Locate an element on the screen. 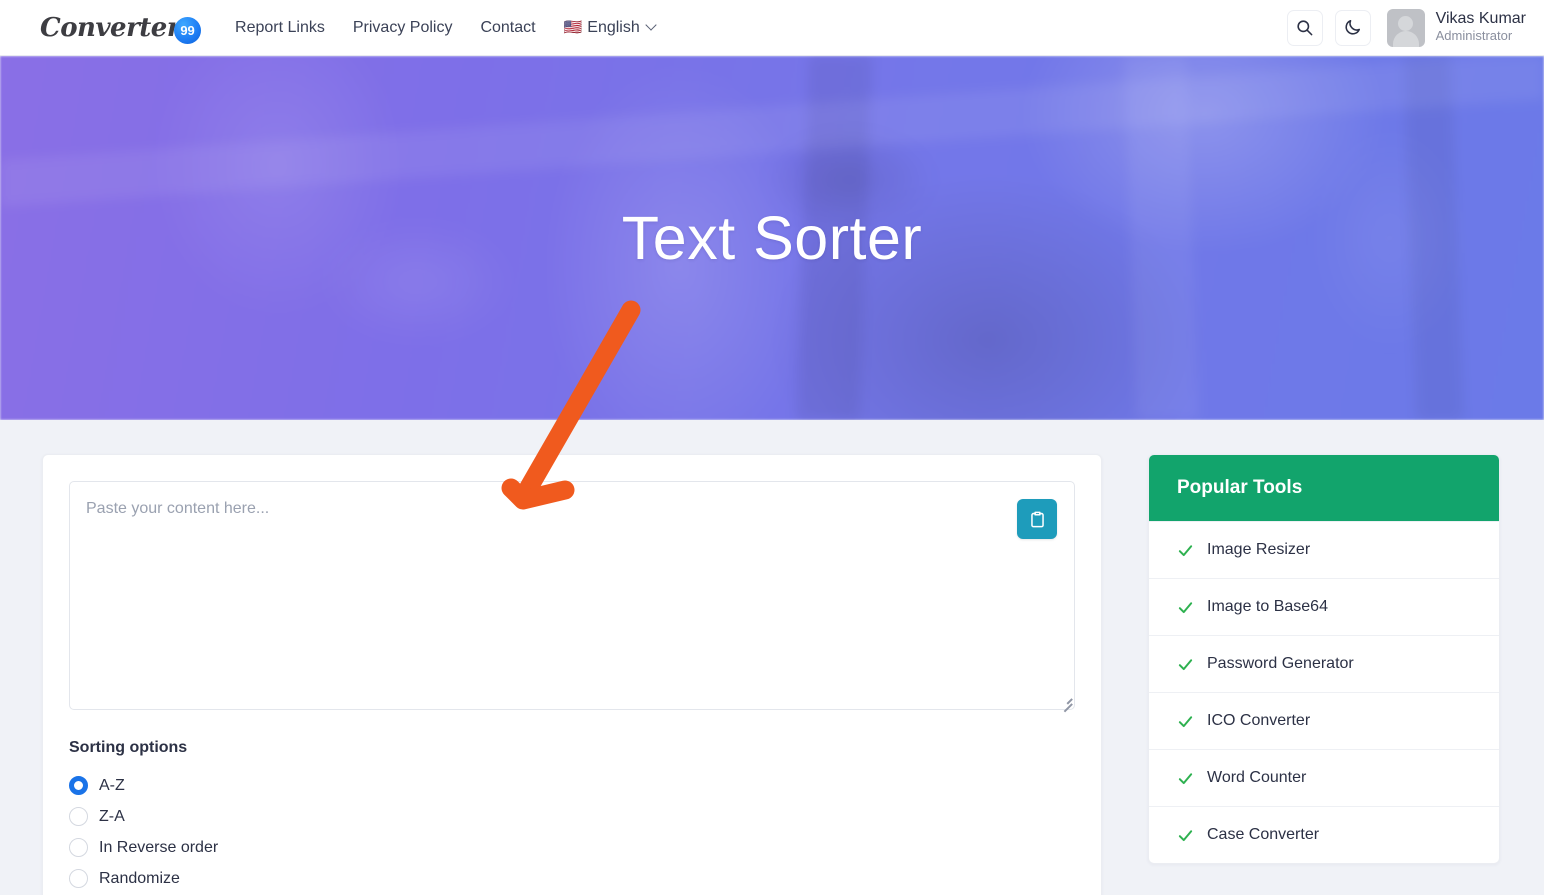  sidebar-item-label: Image Resizer is located at coordinates (1259, 549).